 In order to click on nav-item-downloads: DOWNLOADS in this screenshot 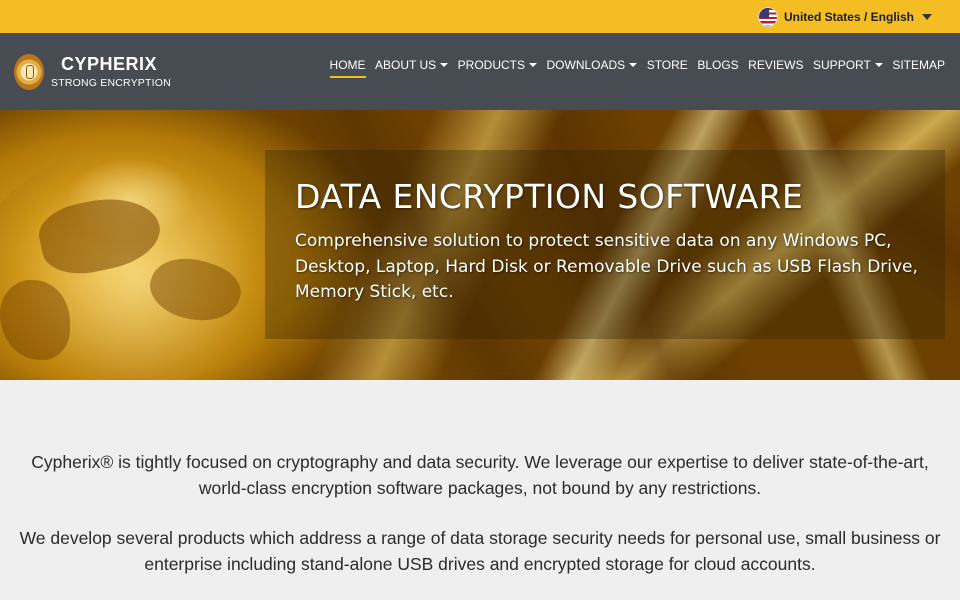, I will do `click(592, 65)`.